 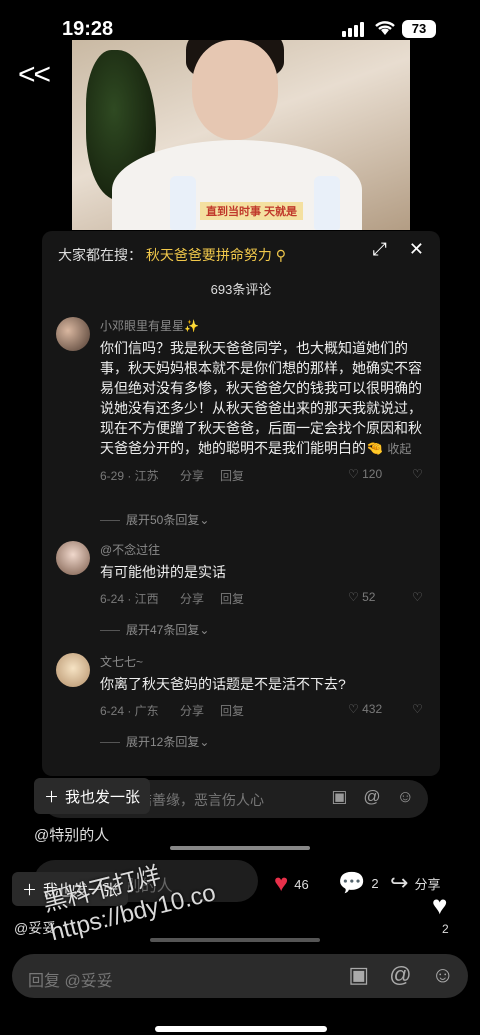 I want to click on like-action: ♥ 46, so click(x=291, y=884).